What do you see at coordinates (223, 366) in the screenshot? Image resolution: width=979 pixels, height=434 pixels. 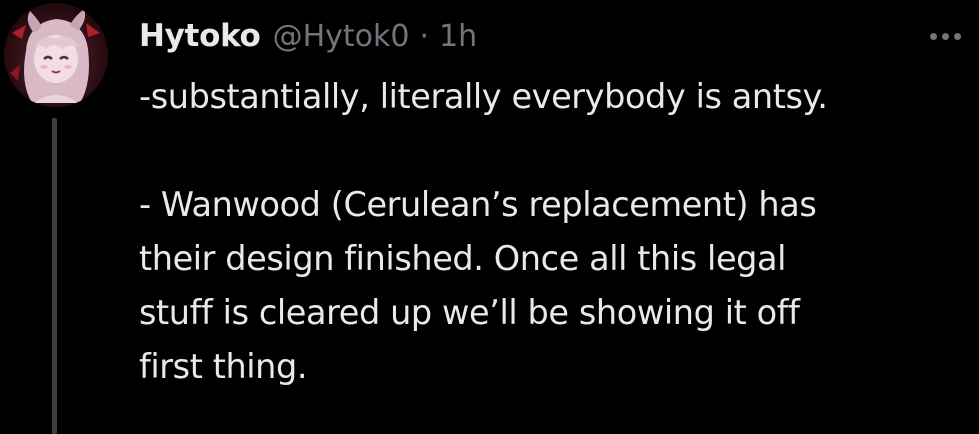 I see `tweet-text-line: first thing.` at bounding box center [223, 366].